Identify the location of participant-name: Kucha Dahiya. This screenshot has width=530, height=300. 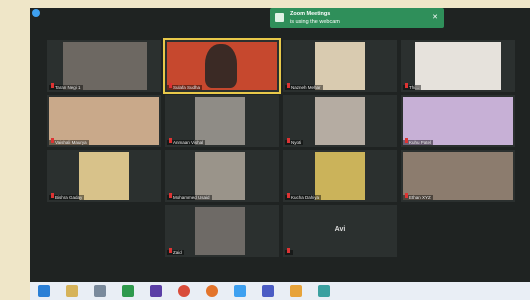
(303, 196).